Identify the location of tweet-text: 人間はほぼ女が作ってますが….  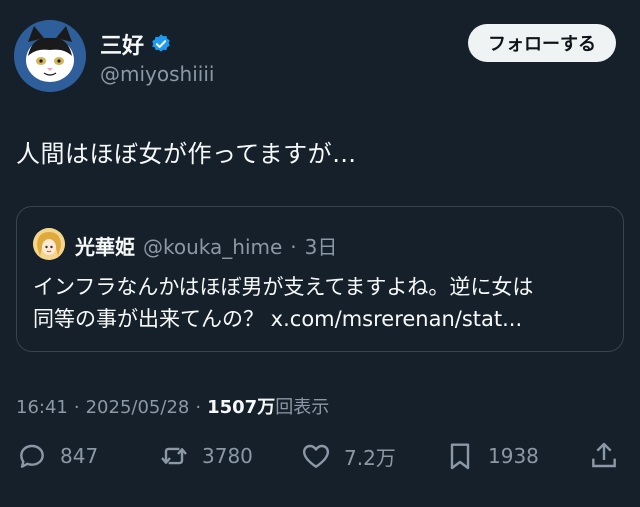
(186, 154).